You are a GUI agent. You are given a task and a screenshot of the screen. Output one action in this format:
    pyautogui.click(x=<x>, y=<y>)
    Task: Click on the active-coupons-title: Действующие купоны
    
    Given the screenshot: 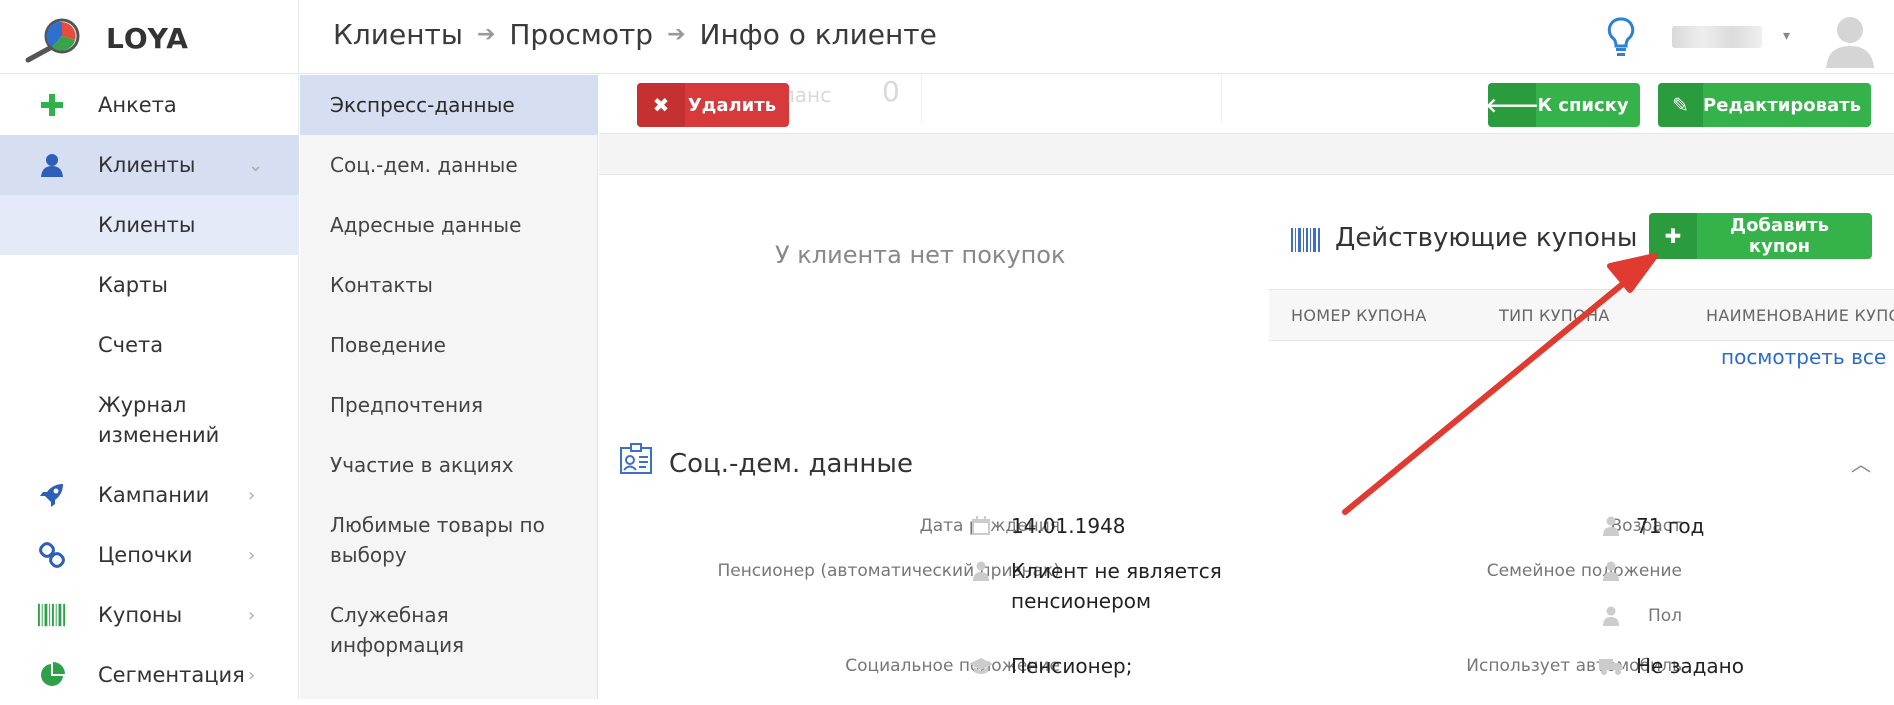 What is the action you would take?
    pyautogui.click(x=1486, y=238)
    